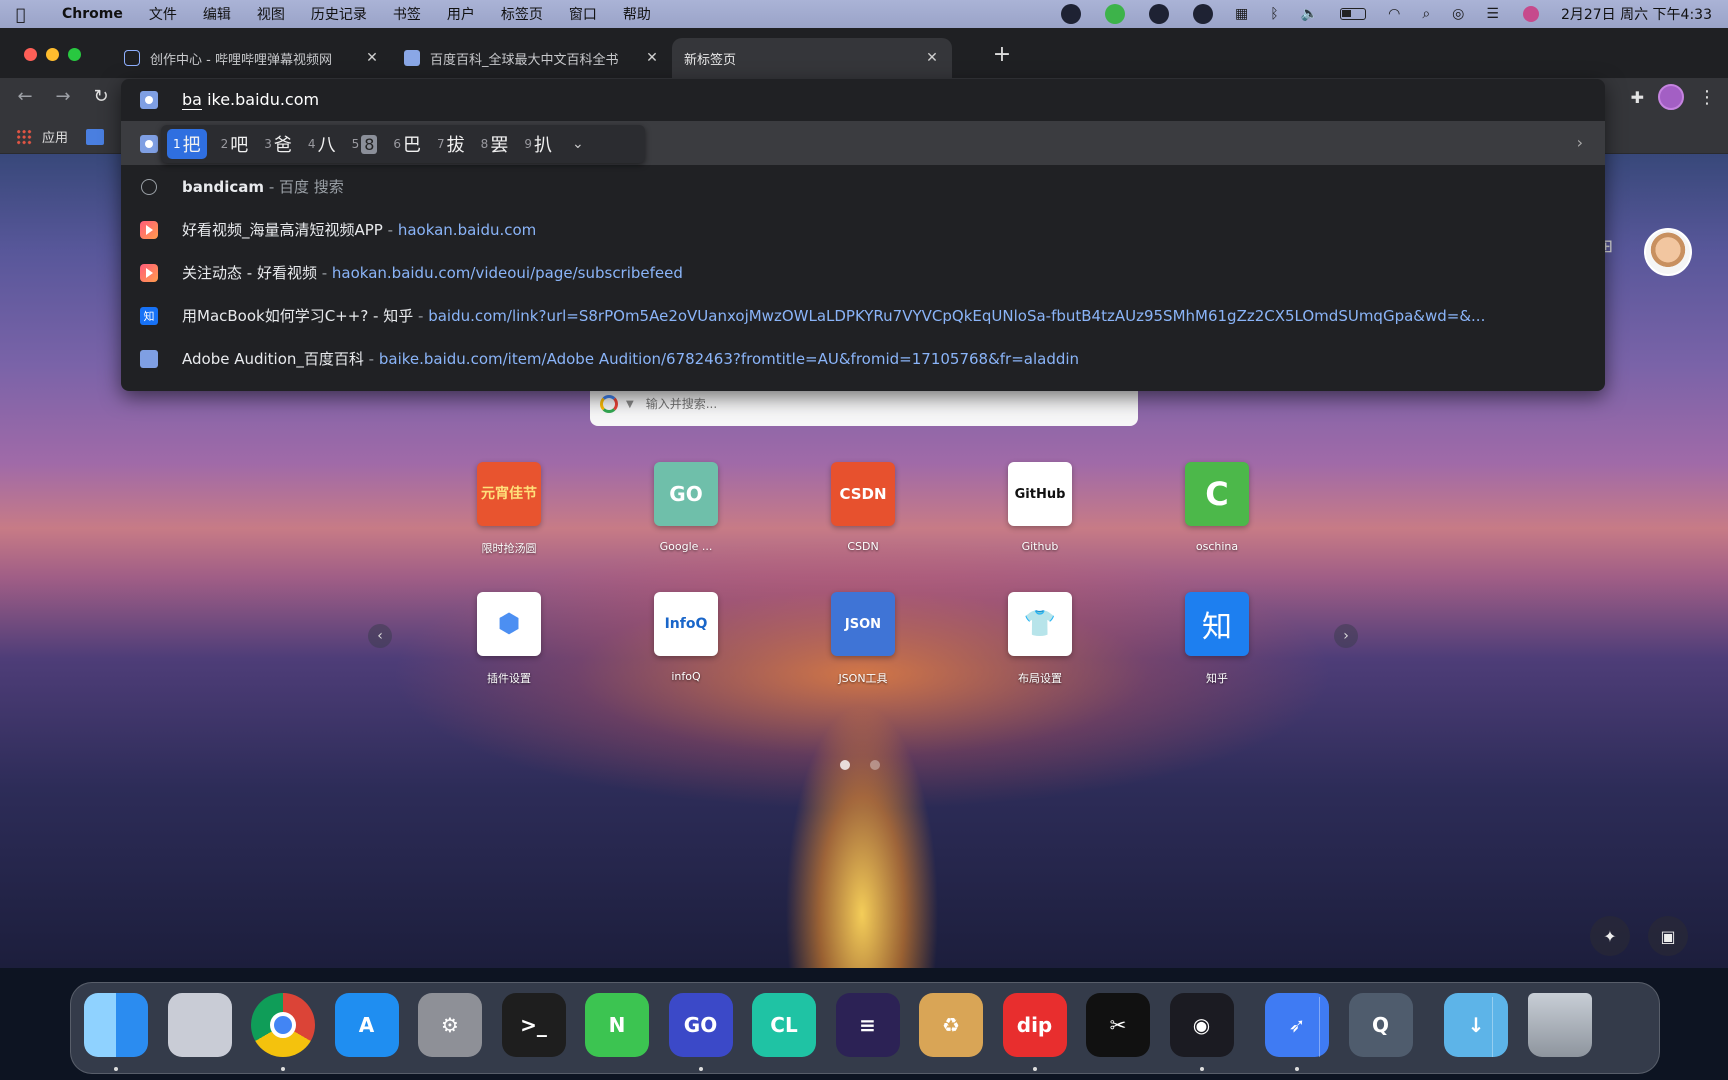  I want to click on dock-downloads-icon: ↓, so click(1476, 1025).